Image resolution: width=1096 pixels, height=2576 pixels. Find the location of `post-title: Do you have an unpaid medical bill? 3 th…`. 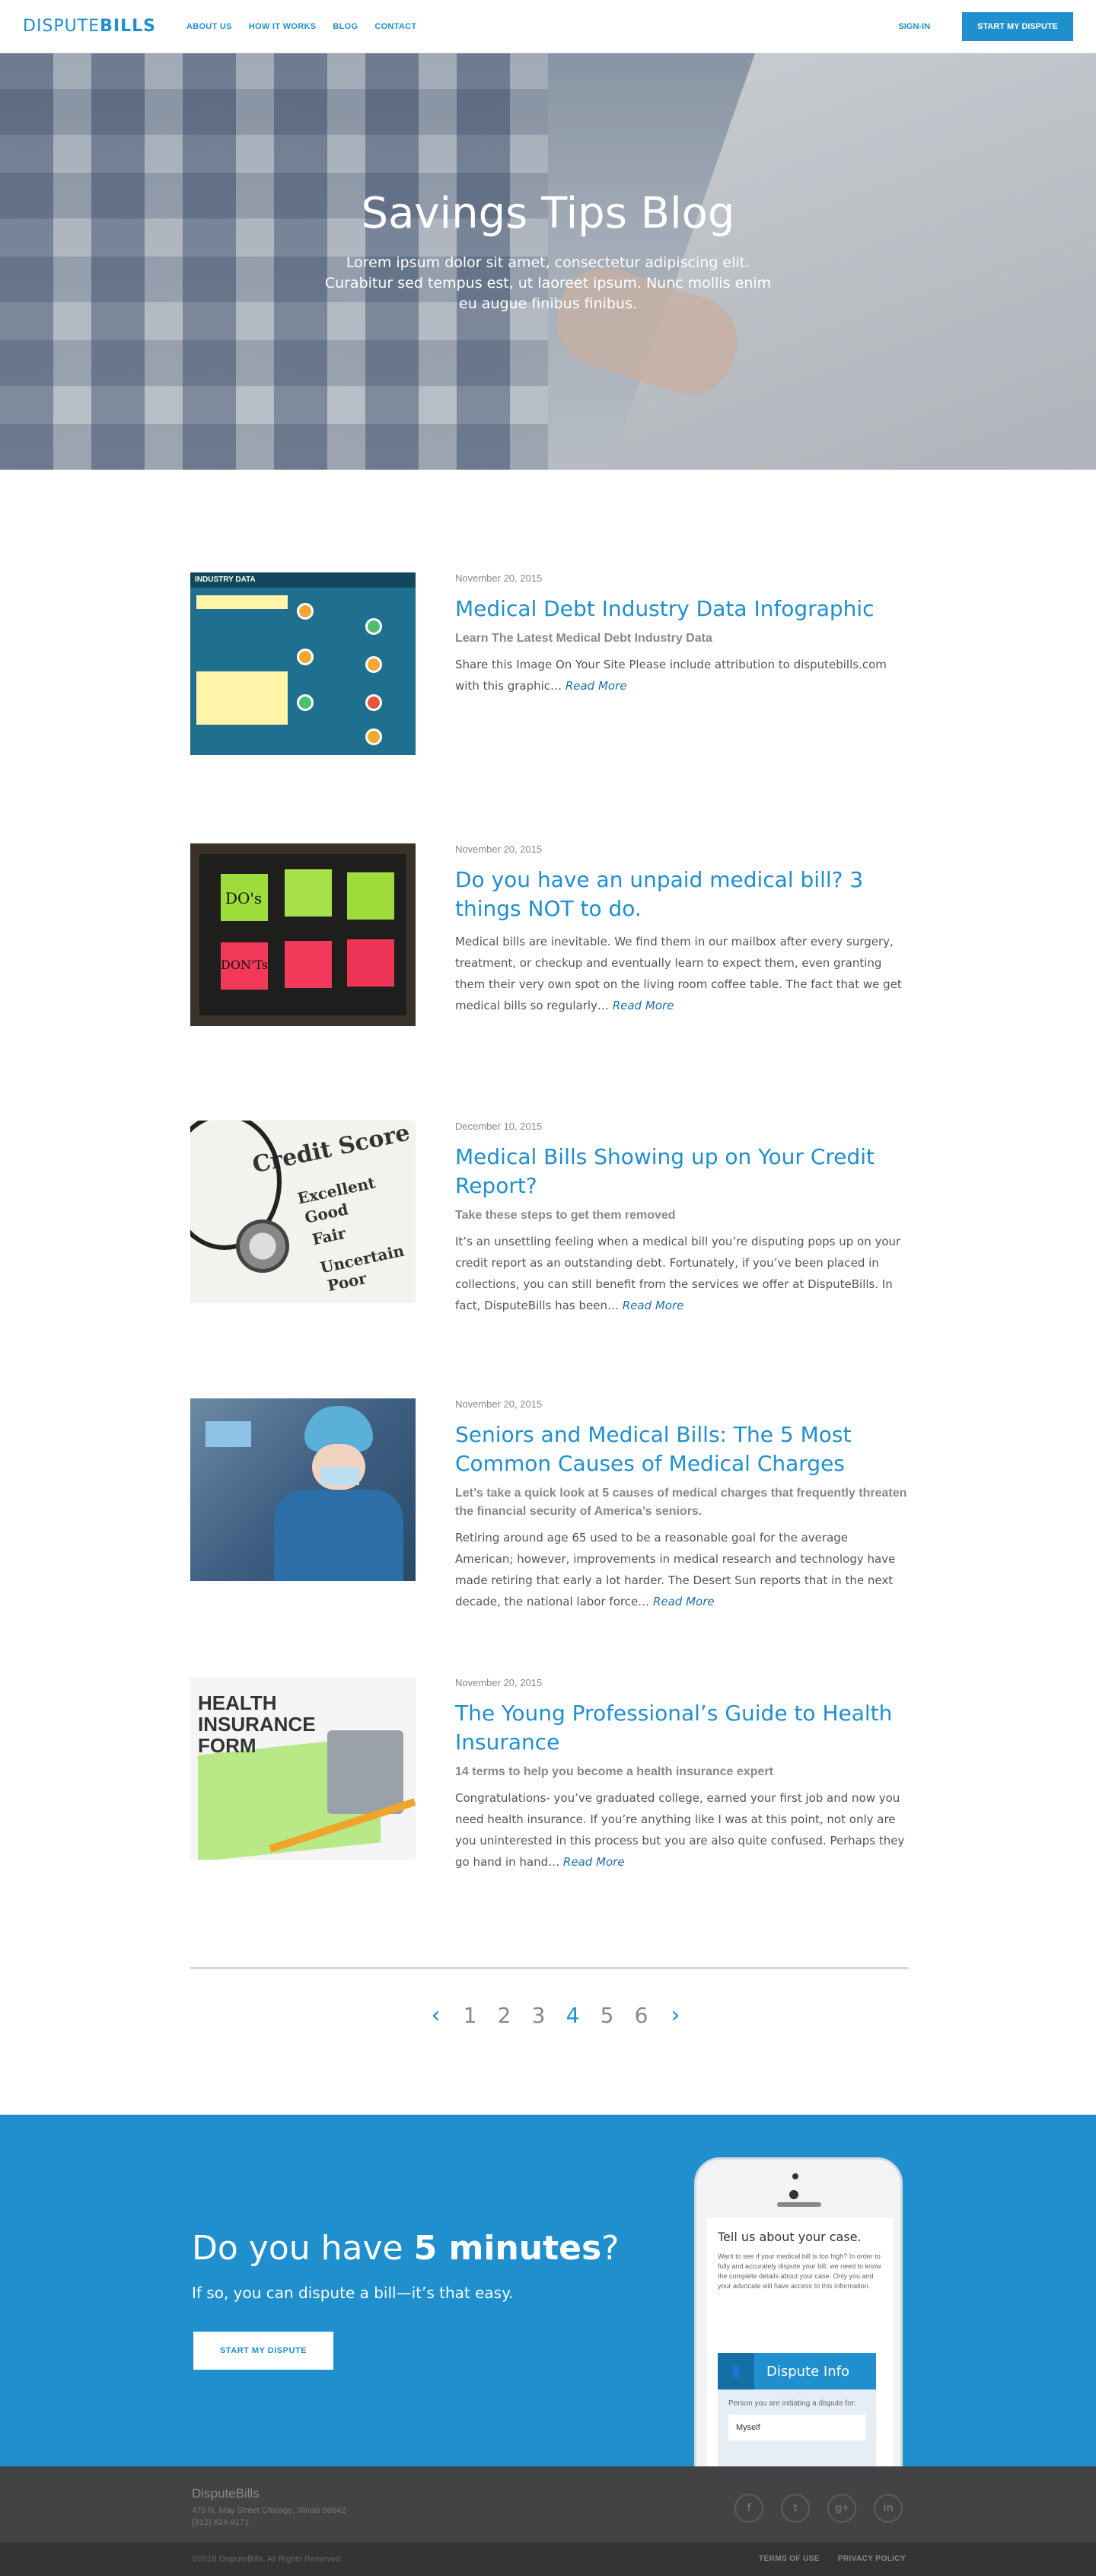

post-title: Do you have an unpaid medical bill? 3 th… is located at coordinates (682, 895).